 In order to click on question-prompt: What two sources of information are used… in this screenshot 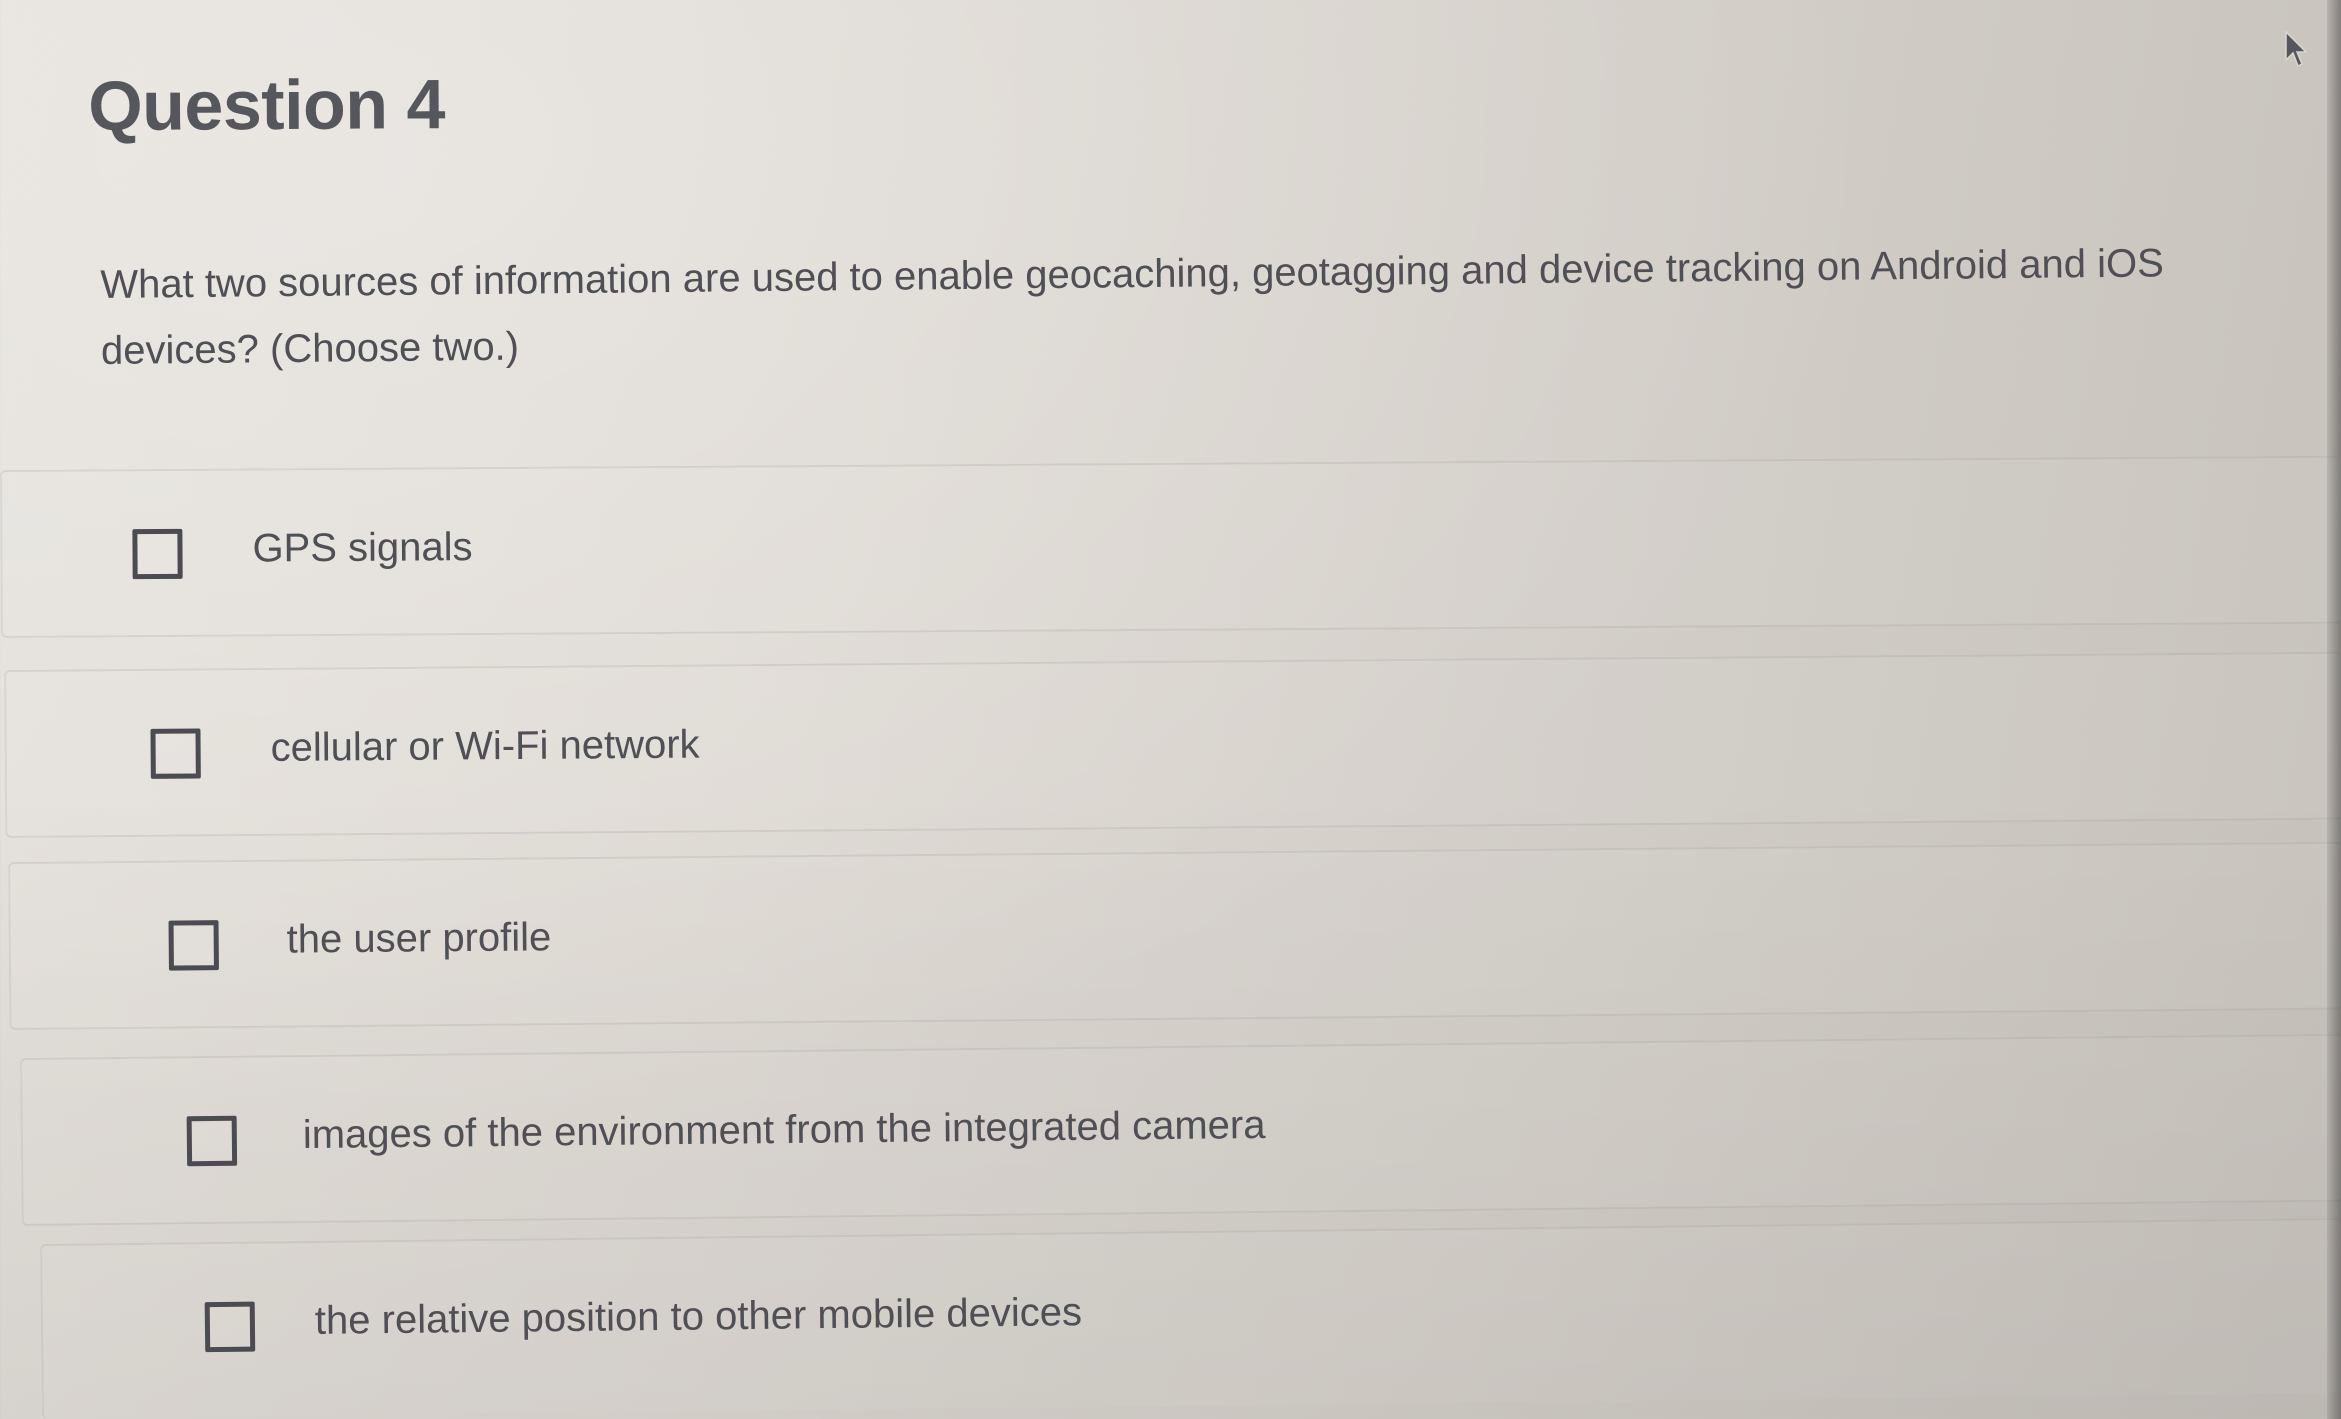, I will do `click(1132, 307)`.